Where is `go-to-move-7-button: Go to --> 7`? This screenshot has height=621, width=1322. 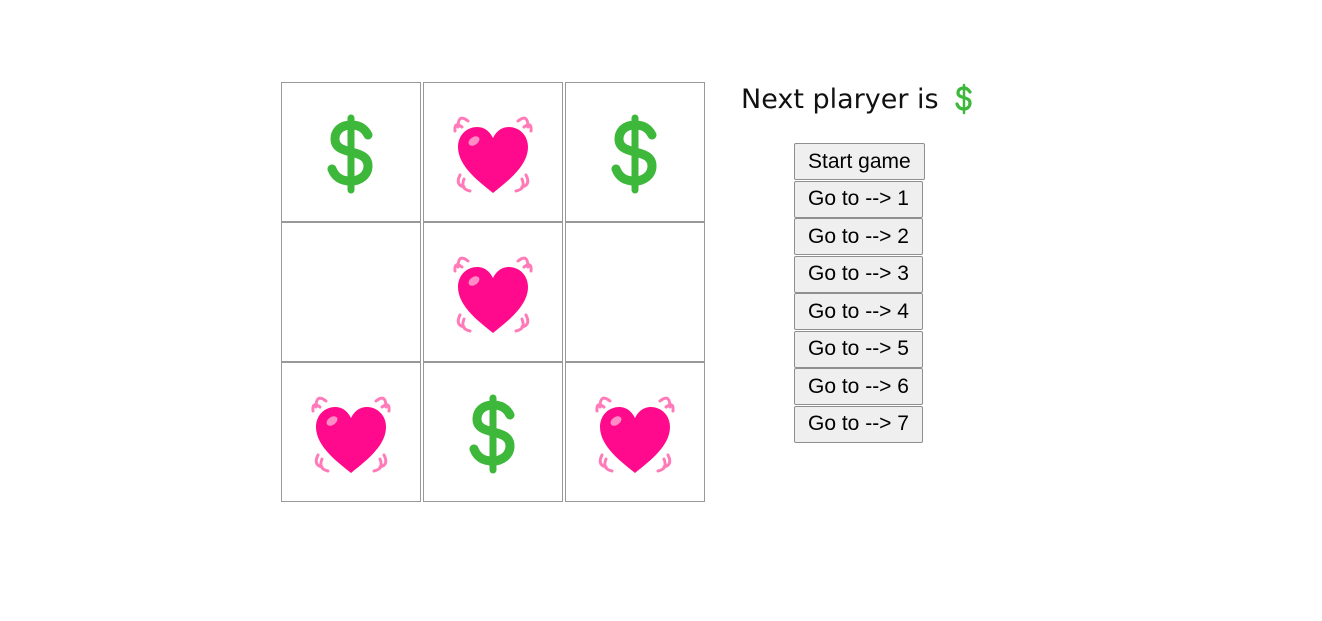
go-to-move-7-button: Go to --> 7 is located at coordinates (858, 424).